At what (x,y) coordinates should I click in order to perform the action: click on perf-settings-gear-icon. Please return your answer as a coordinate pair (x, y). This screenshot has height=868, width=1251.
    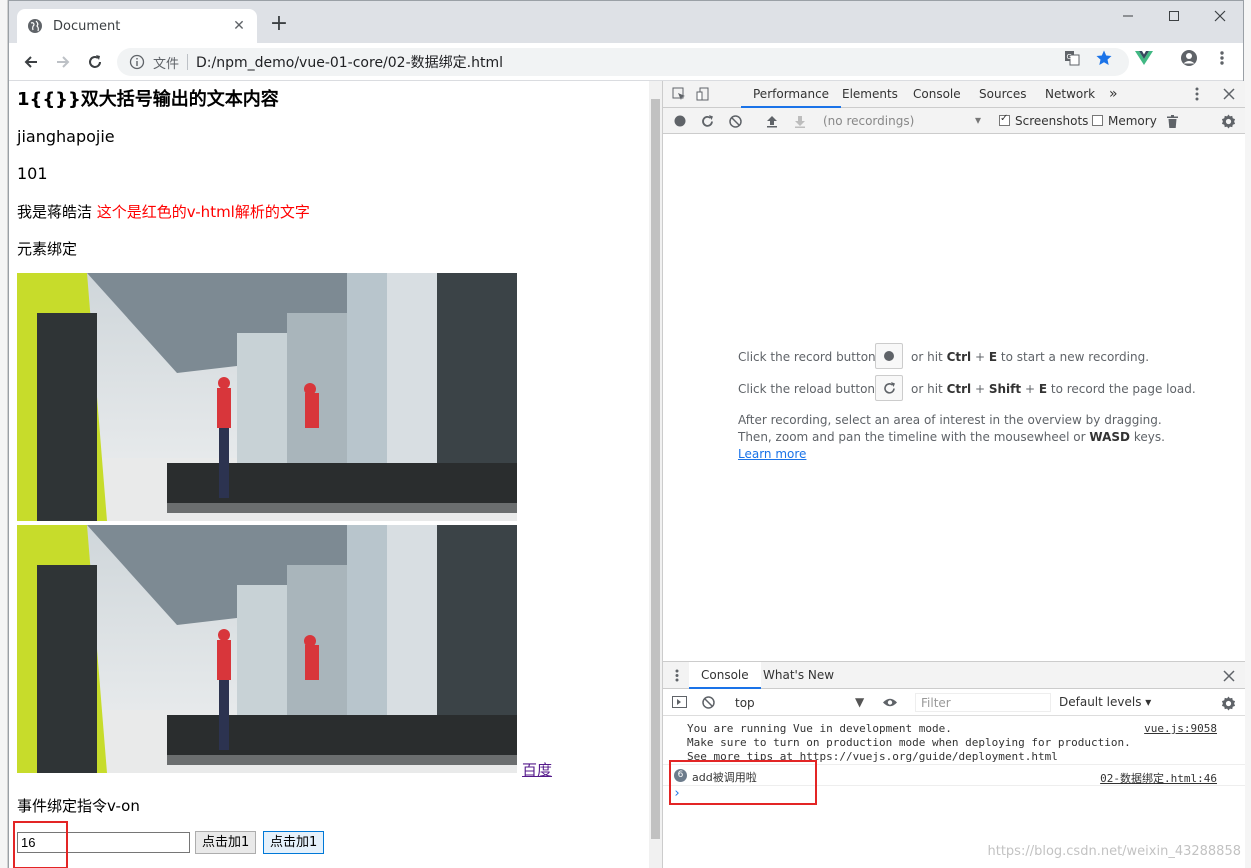
    Looking at the image, I should click on (1228, 121).